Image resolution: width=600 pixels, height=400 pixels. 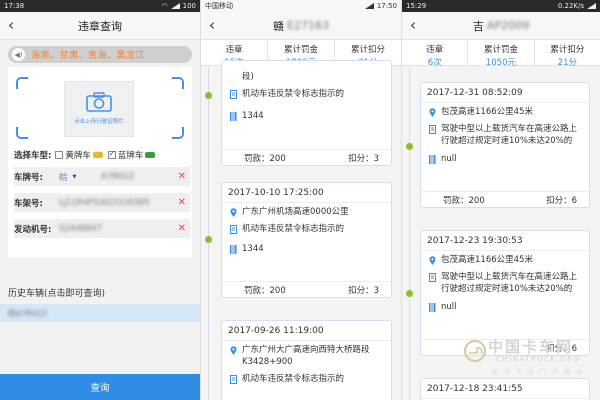 What do you see at coordinates (501, 54) in the screenshot?
I see `summary-bar: 违章 6次 累计罚金 1050元 累计扣分 21分` at bounding box center [501, 54].